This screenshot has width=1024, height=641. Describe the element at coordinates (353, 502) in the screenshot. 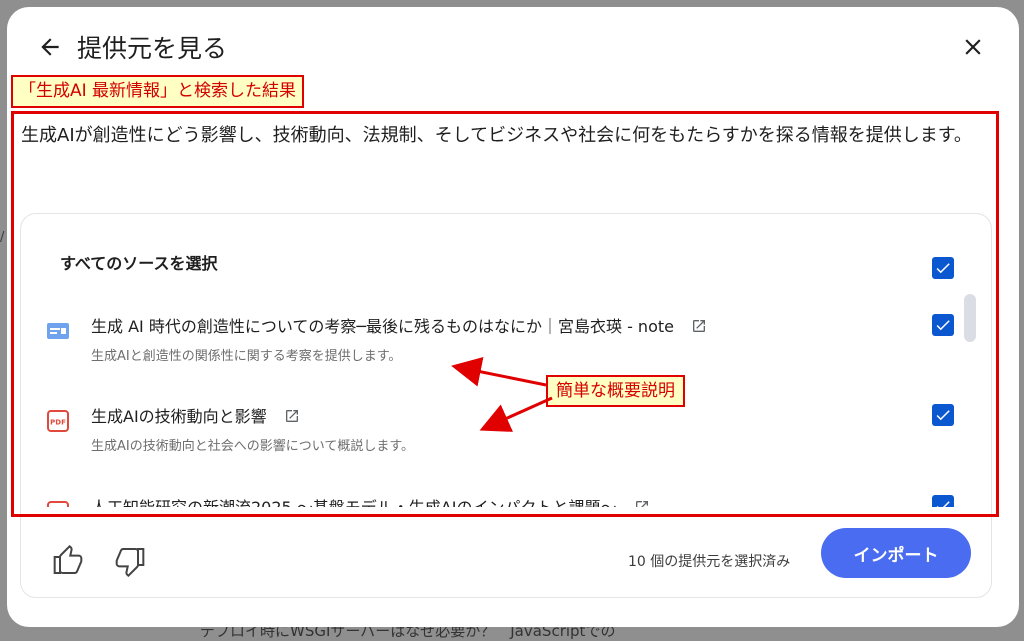

I see `source-title-text: 人工知能研究の新潮流2025 ～基盤モデル・生成AIのインパクトと課題～` at that location.